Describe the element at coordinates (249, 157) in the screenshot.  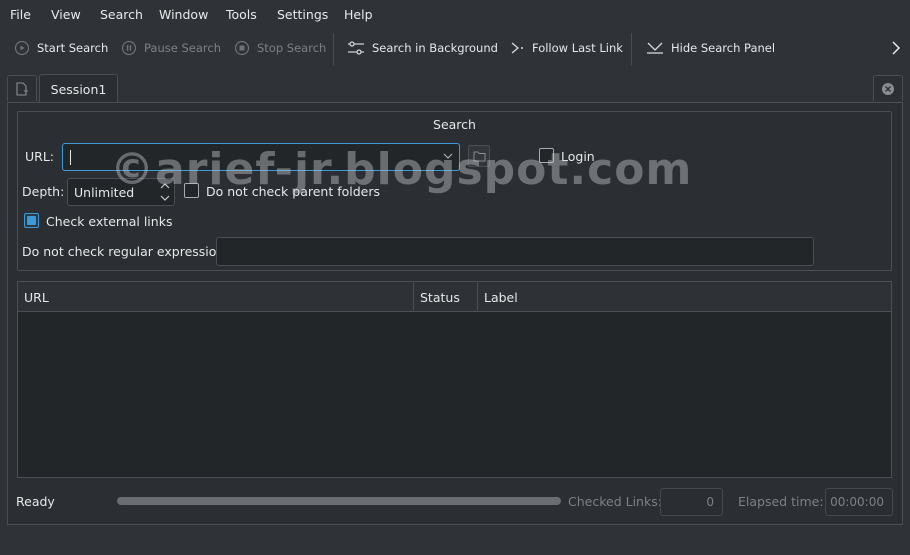
I see `url-input` at that location.